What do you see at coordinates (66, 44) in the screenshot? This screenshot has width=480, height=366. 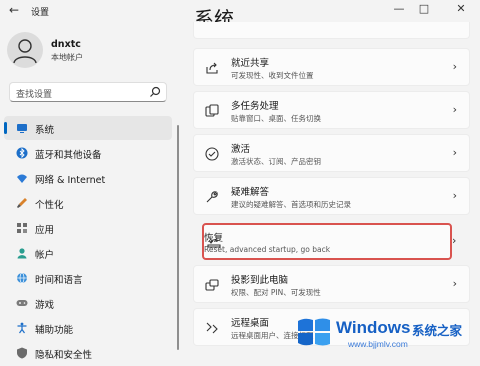 I see `user-name: dnxtc` at bounding box center [66, 44].